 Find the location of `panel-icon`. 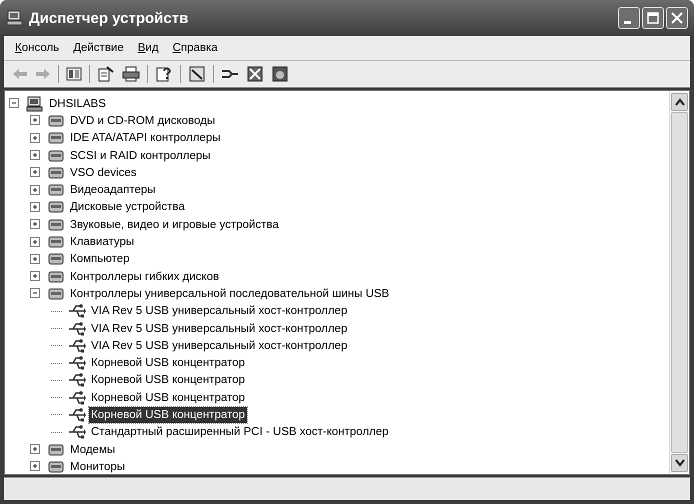

panel-icon is located at coordinates (74, 74).